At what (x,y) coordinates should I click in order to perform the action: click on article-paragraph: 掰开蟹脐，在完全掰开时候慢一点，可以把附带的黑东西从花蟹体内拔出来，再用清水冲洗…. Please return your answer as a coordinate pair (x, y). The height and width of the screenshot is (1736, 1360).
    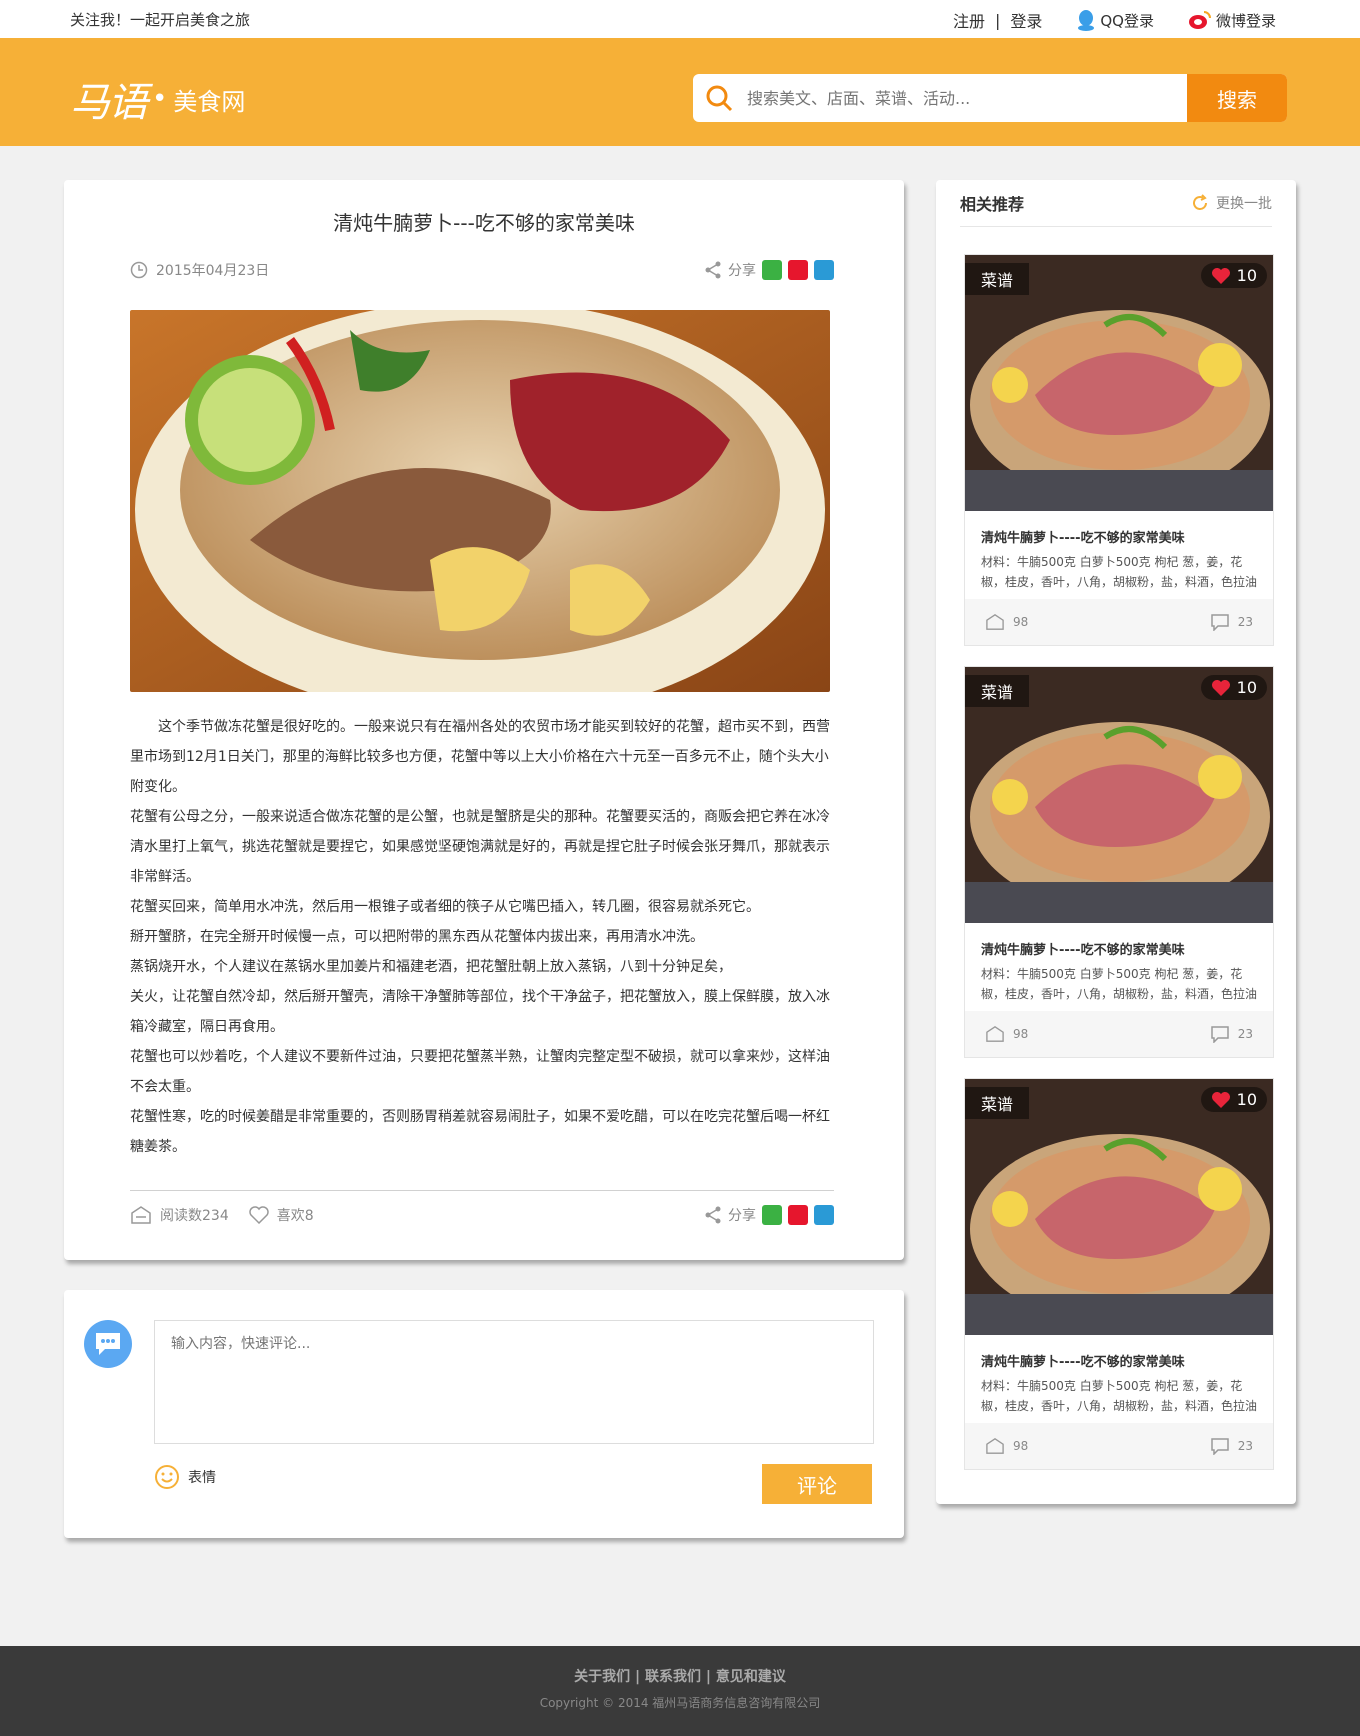
    Looking at the image, I should click on (417, 937).